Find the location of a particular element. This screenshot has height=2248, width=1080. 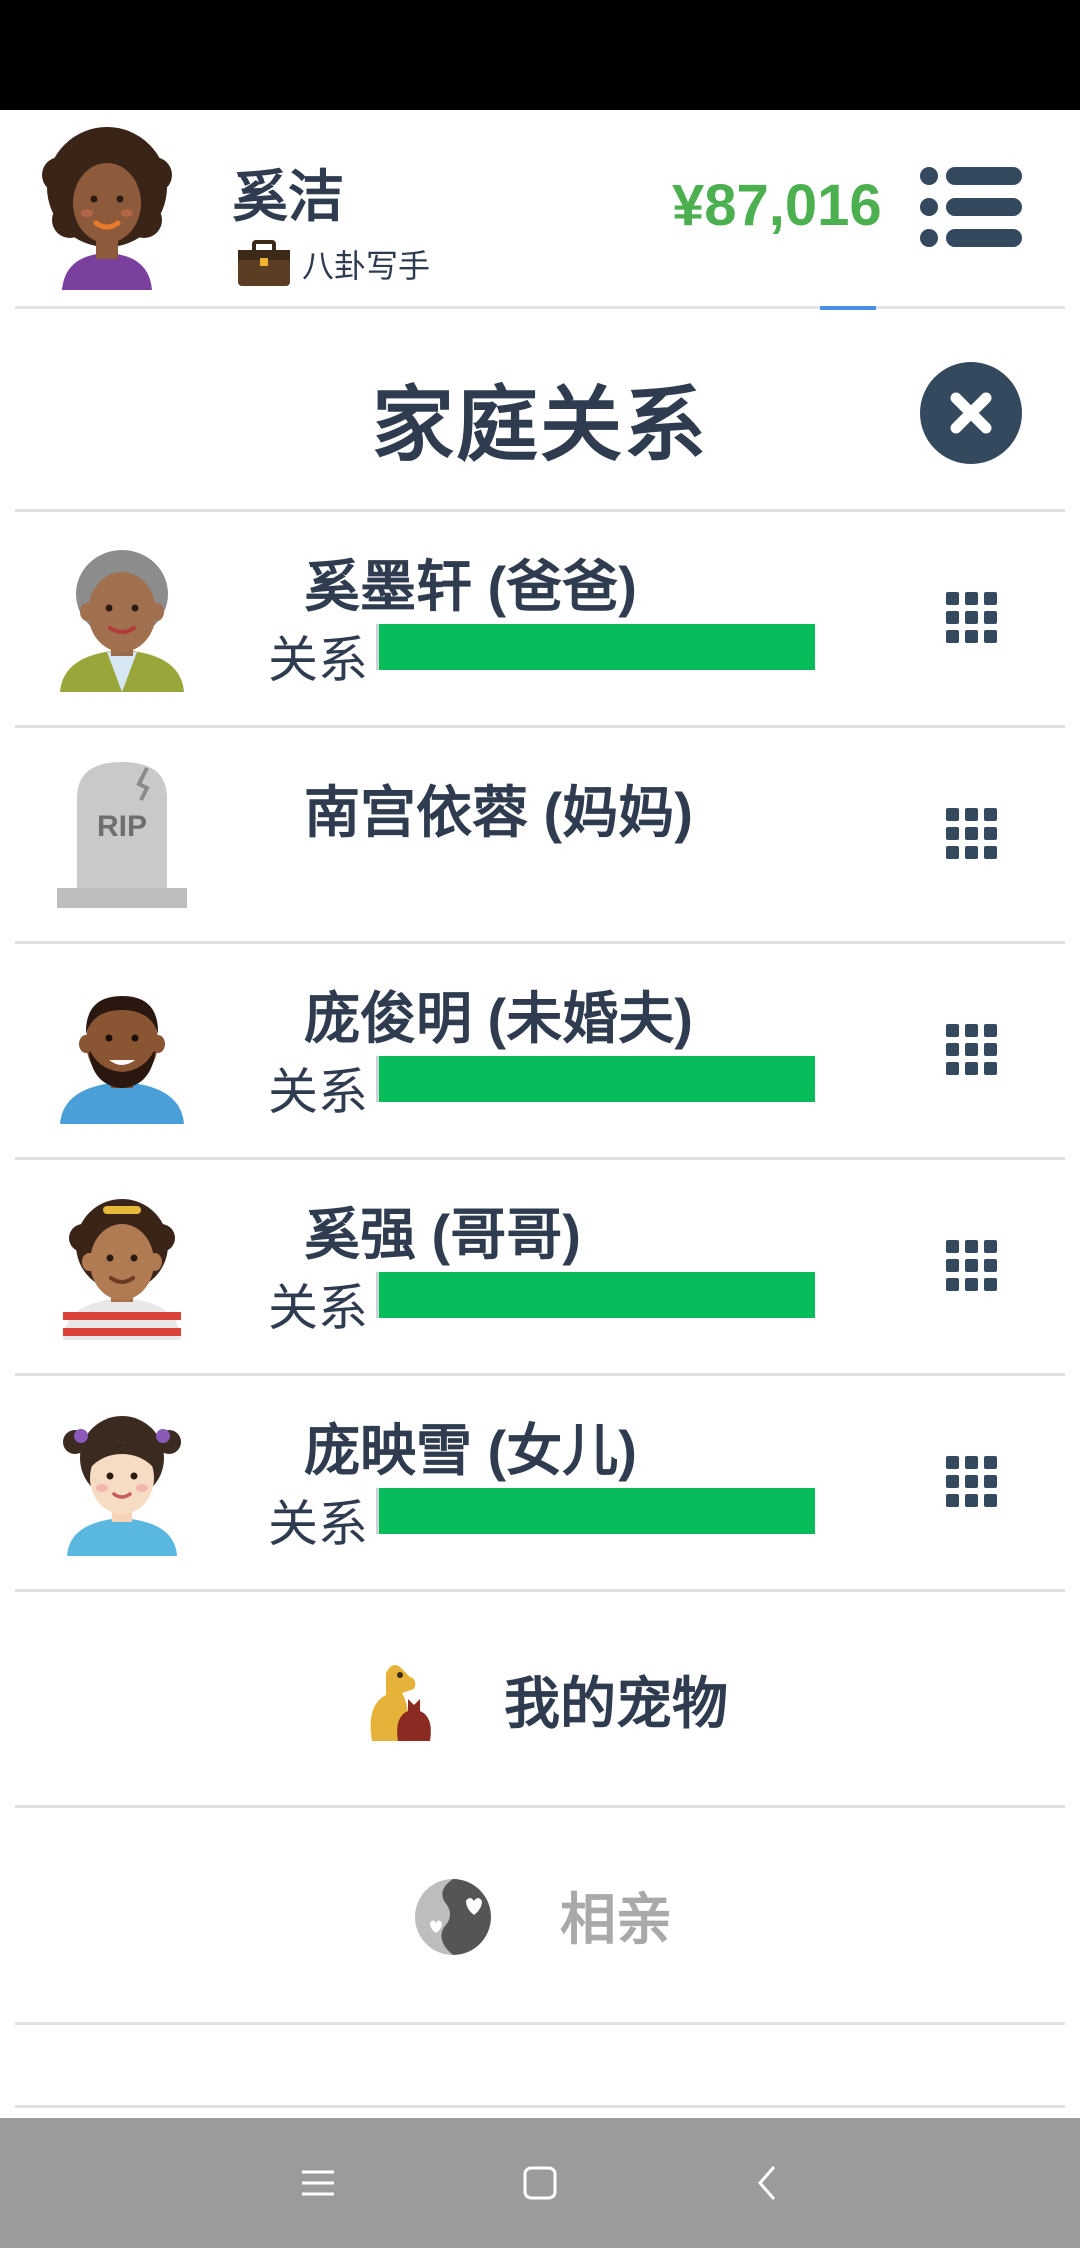

close-button is located at coordinates (971, 413).